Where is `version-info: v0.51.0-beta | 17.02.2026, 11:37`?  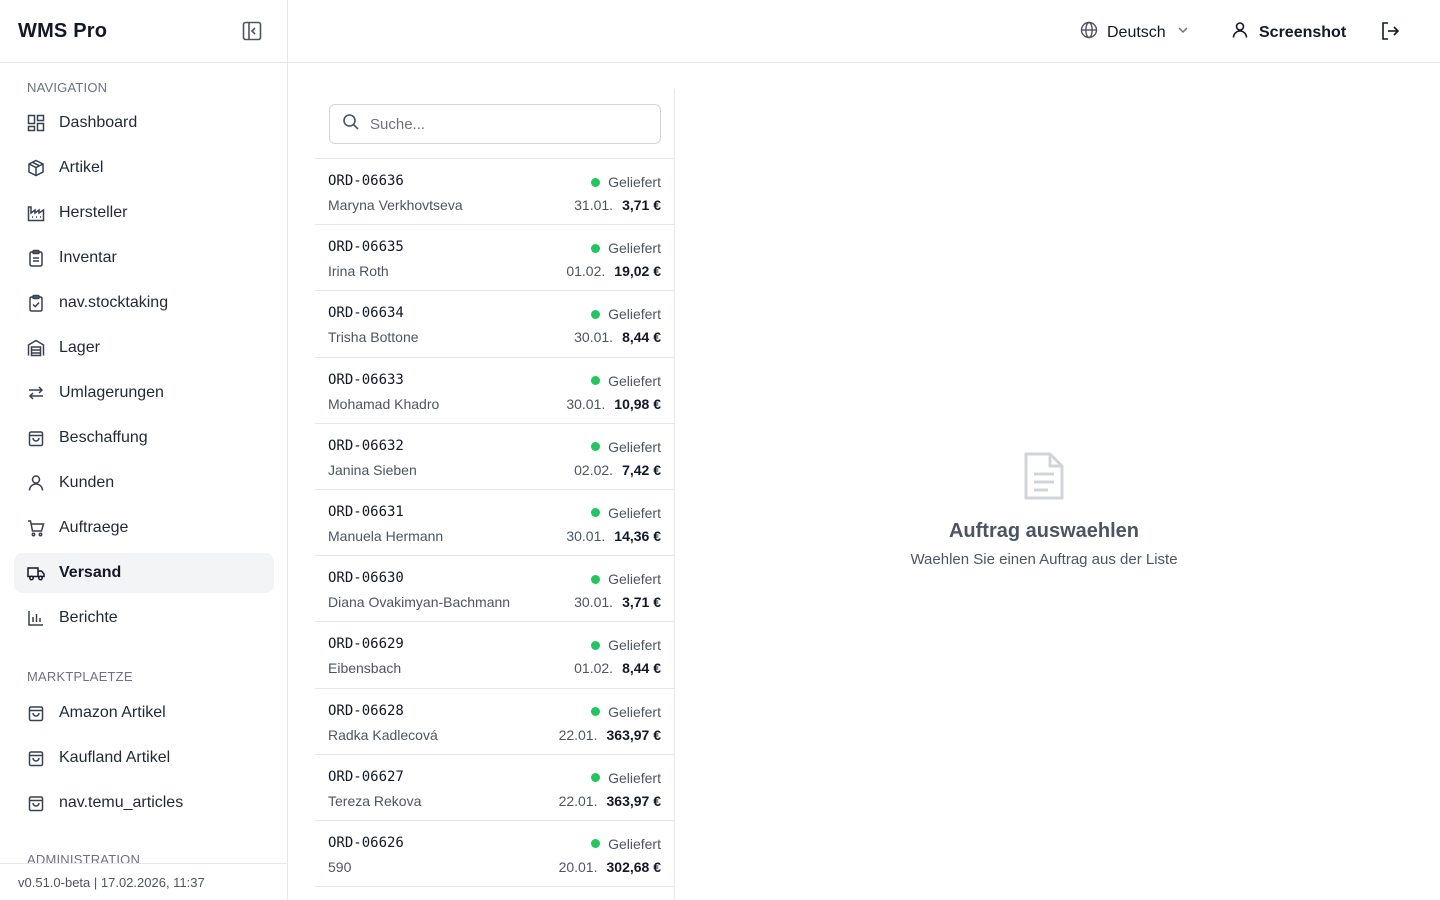
version-info: v0.51.0-beta | 17.02.2026, 11:37 is located at coordinates (143, 881).